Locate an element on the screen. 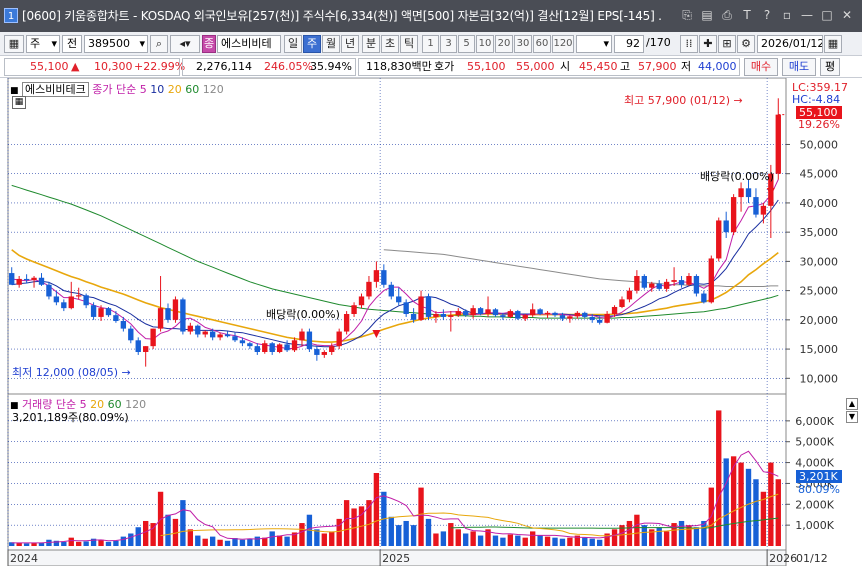 Image resolution: width=862 pixels, height=566 pixels. low-price: 44,000 is located at coordinates (717, 66).